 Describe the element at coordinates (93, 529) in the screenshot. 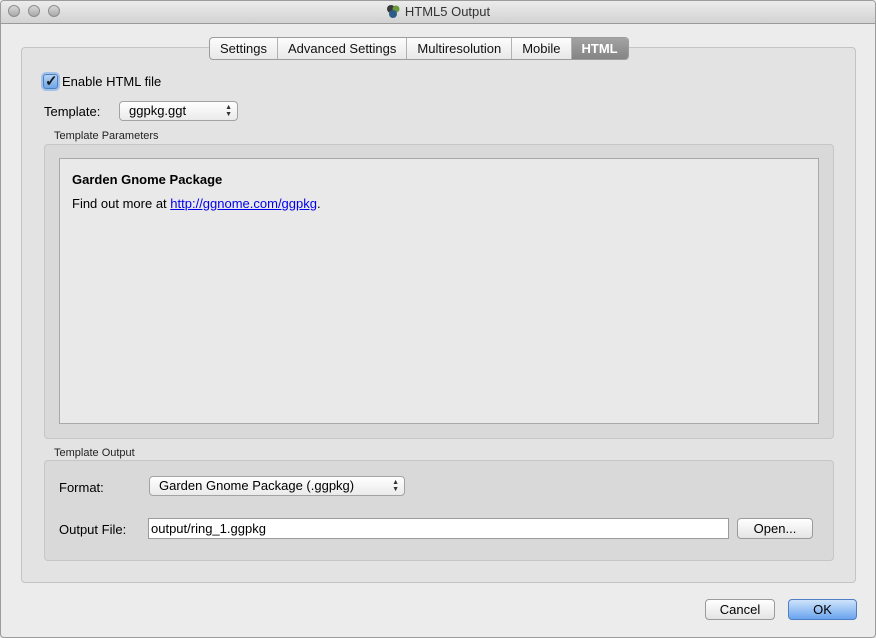

I see `output-file-label: Output File:` at that location.